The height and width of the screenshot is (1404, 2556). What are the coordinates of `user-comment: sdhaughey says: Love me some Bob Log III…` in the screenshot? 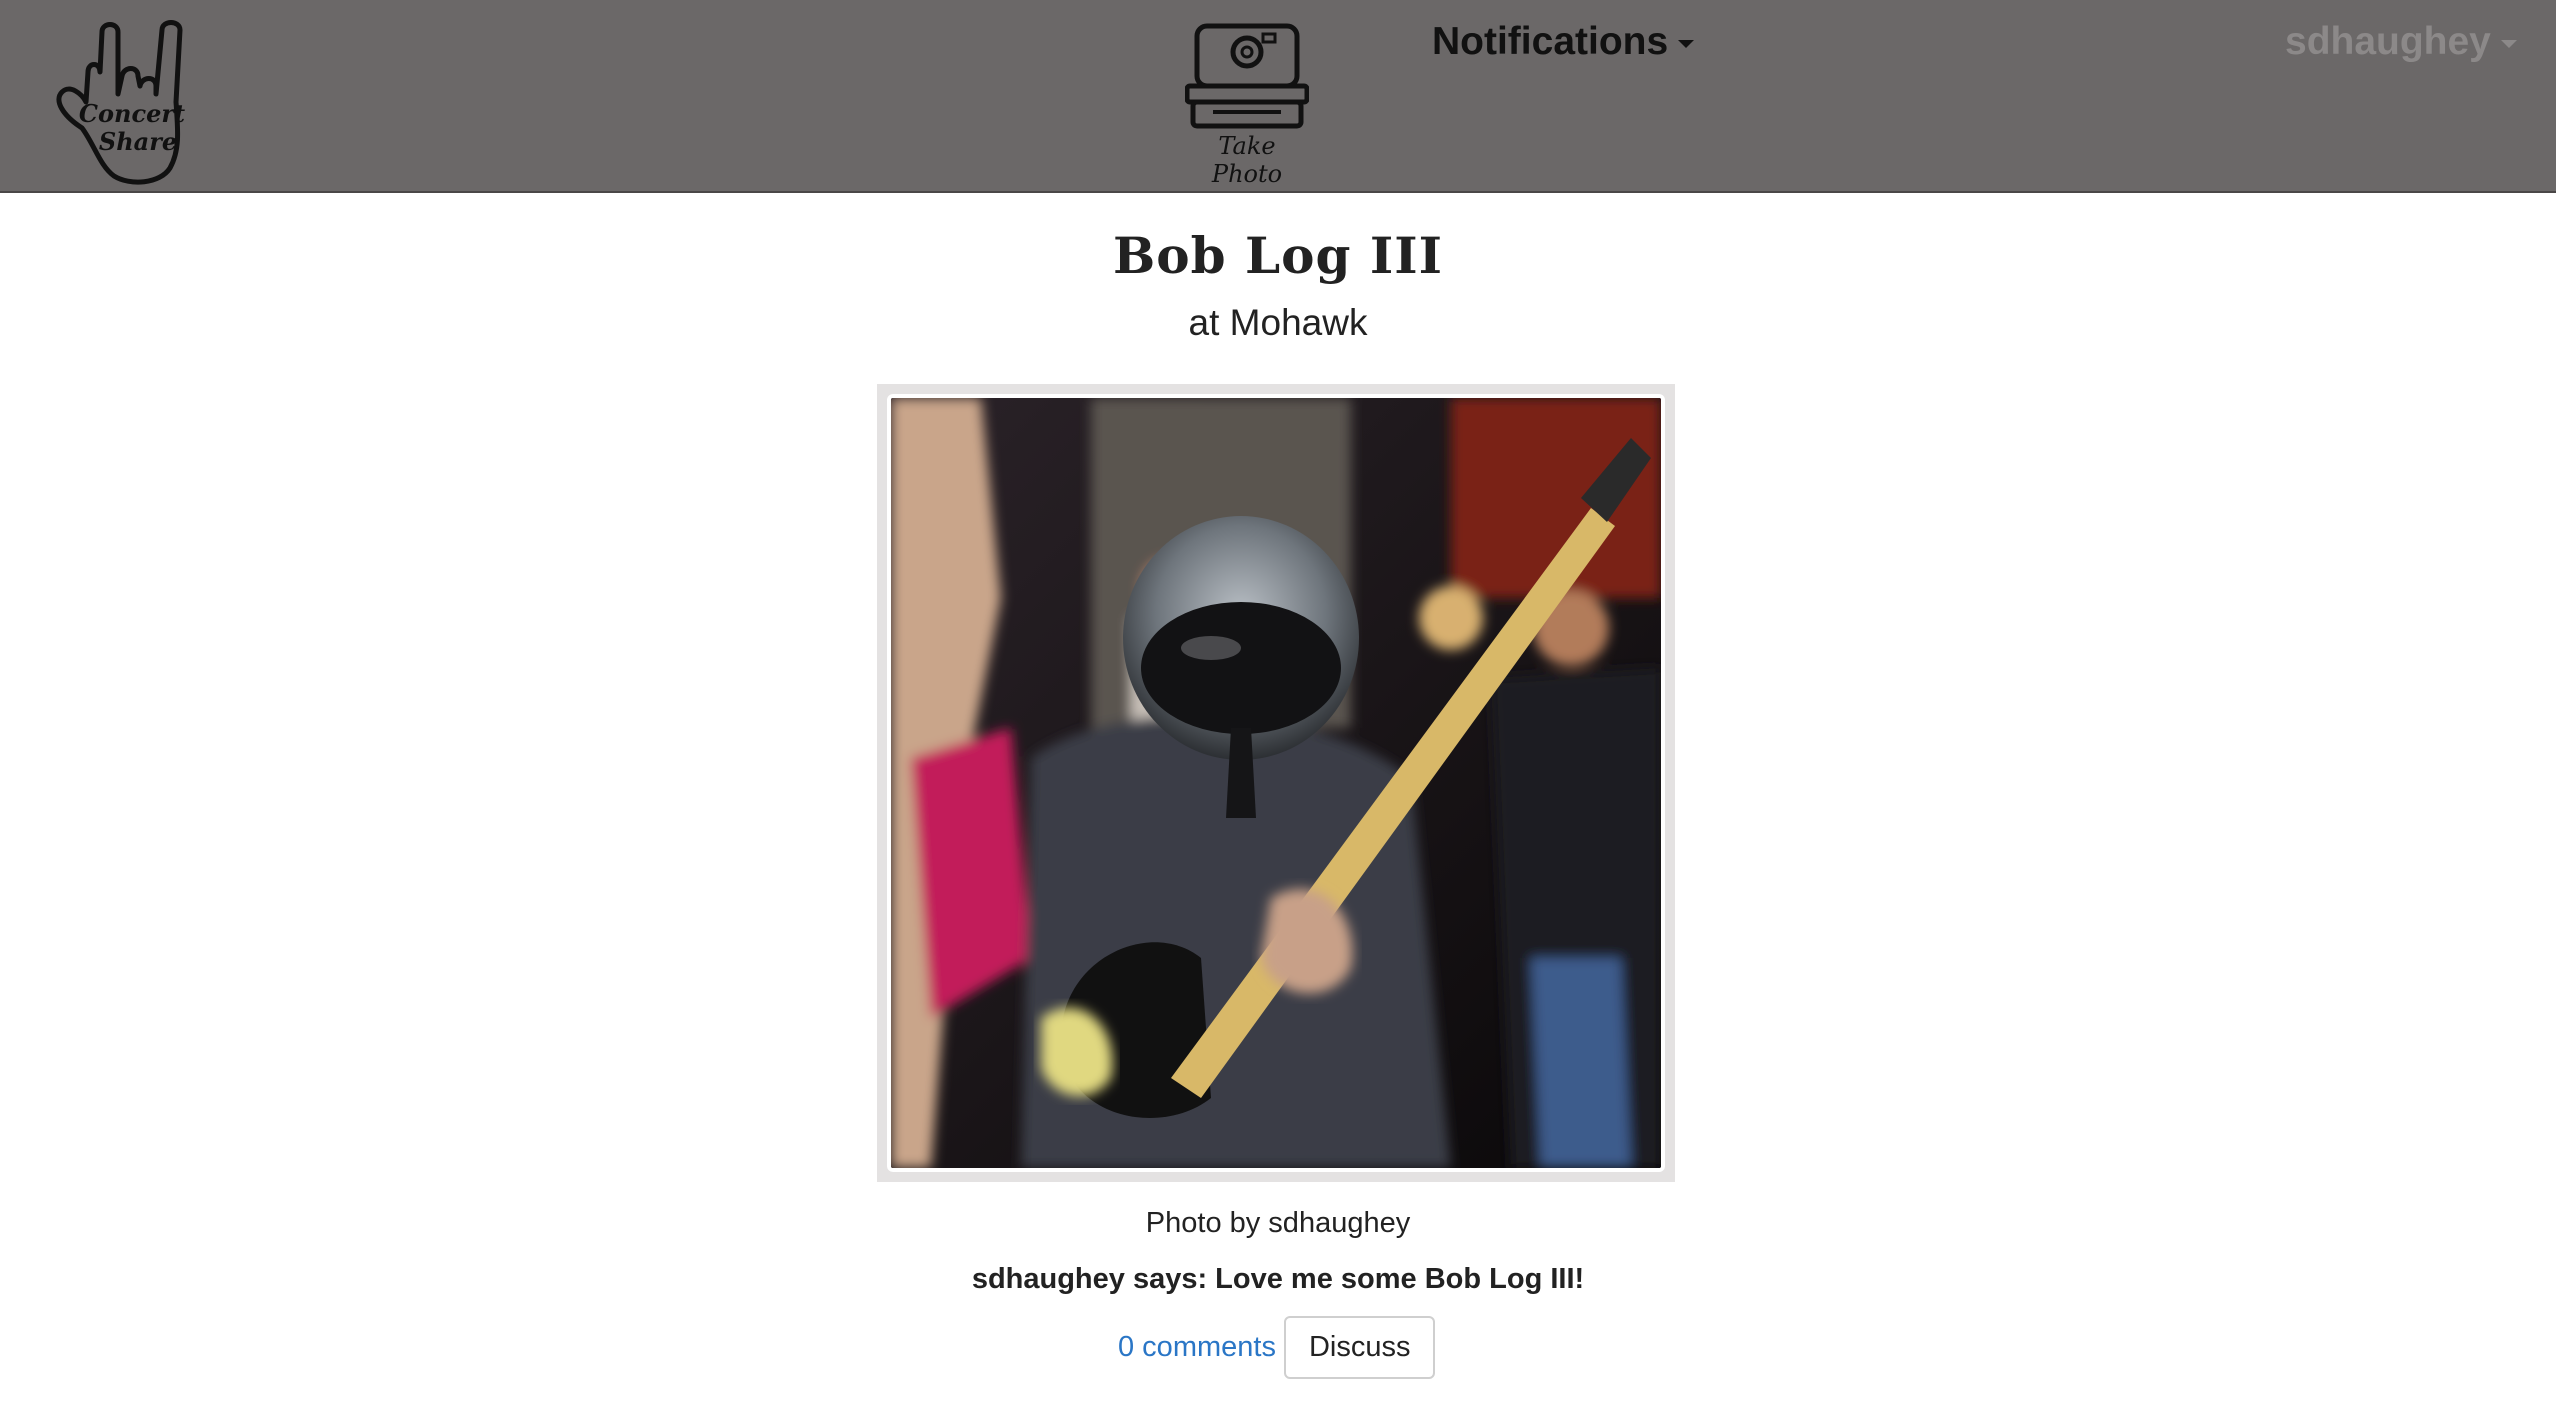 It's located at (1278, 1279).